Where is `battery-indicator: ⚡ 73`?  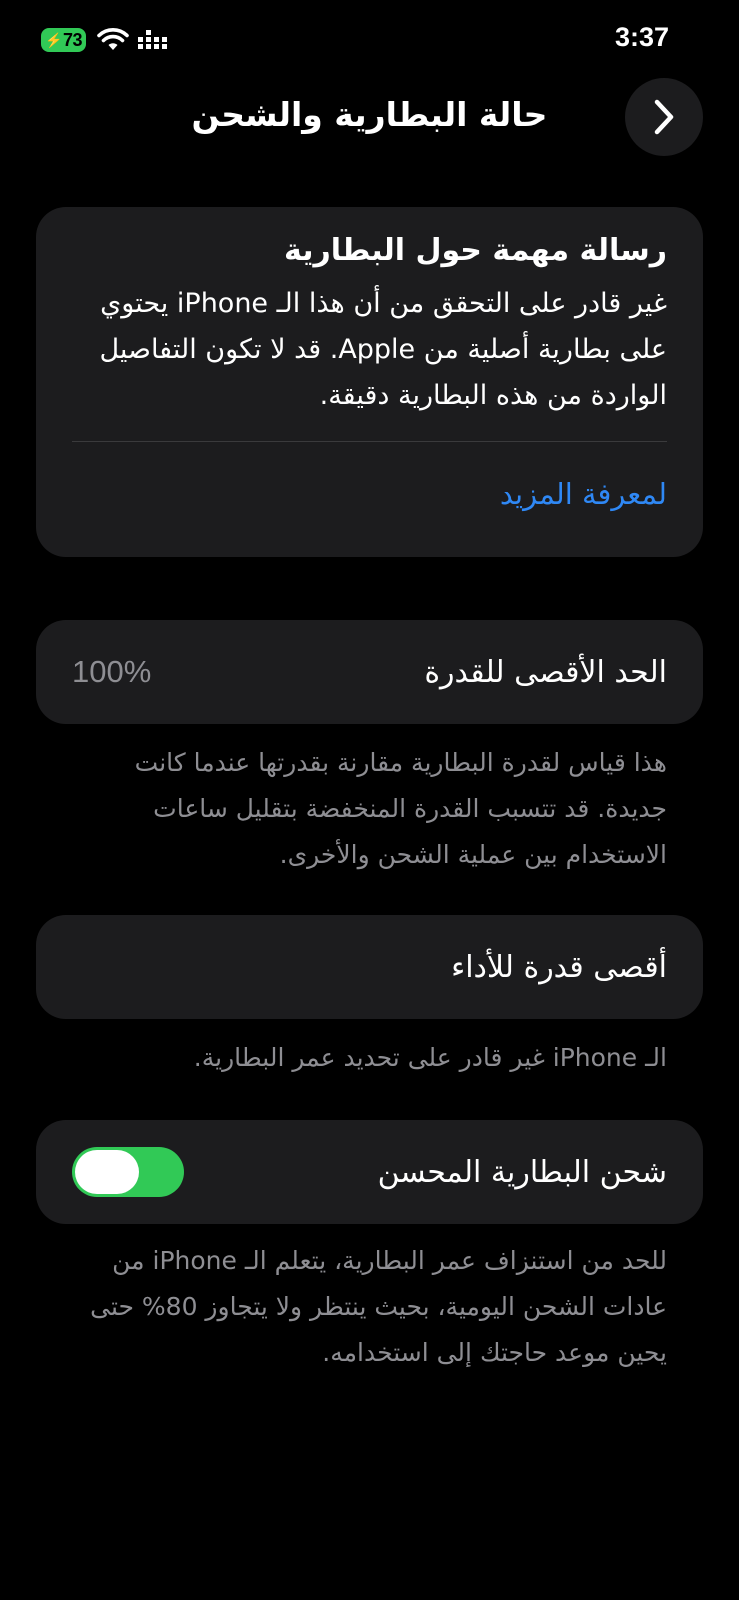 battery-indicator: ⚡ 73 is located at coordinates (63, 40).